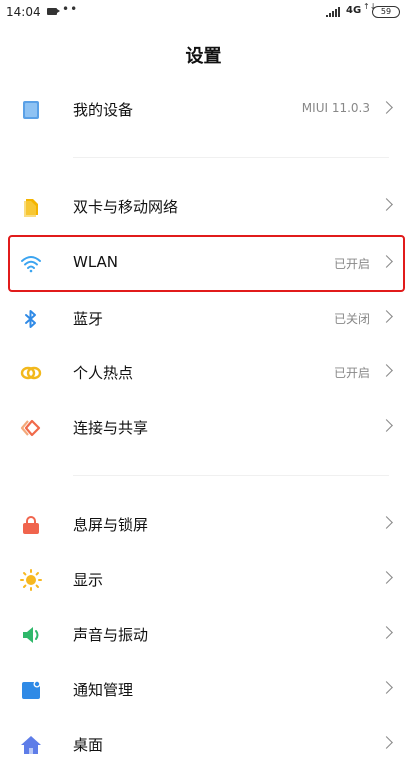 The width and height of the screenshot is (407, 770). I want to click on settings-item-value: MIUI 11.0.3, so click(335, 108).